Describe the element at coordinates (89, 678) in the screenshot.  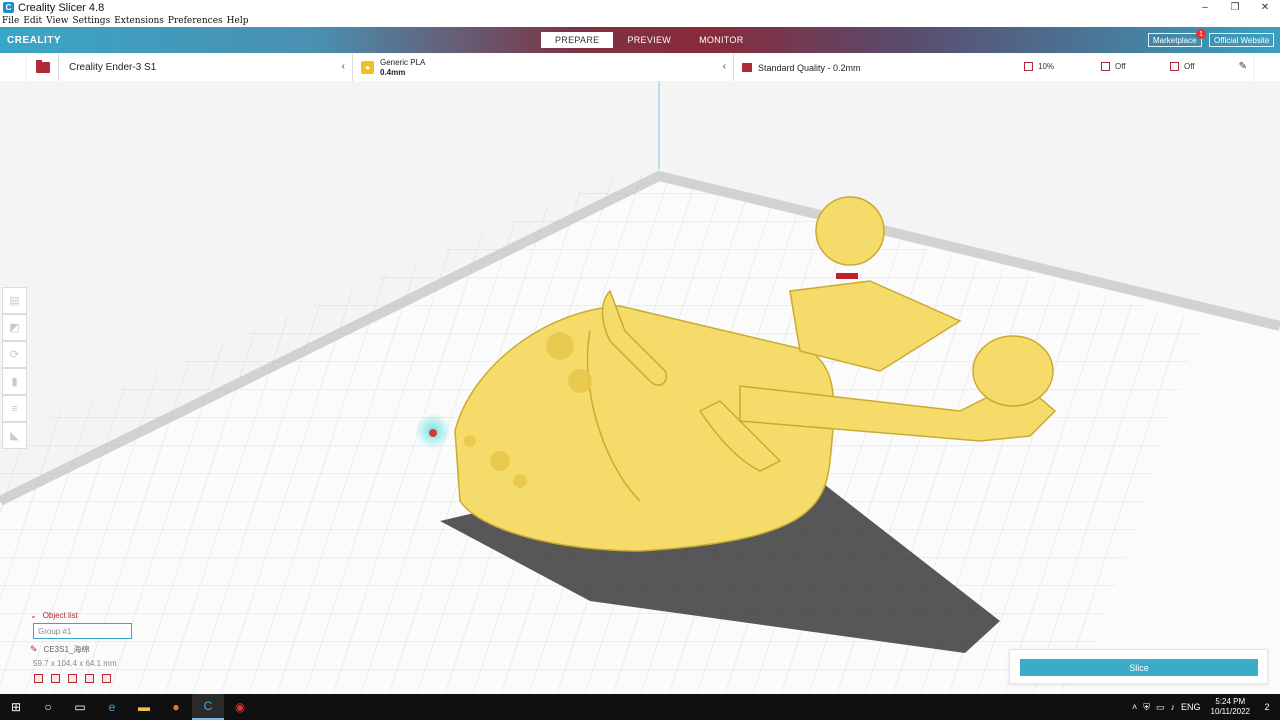
I see `duplicate-icon` at that location.